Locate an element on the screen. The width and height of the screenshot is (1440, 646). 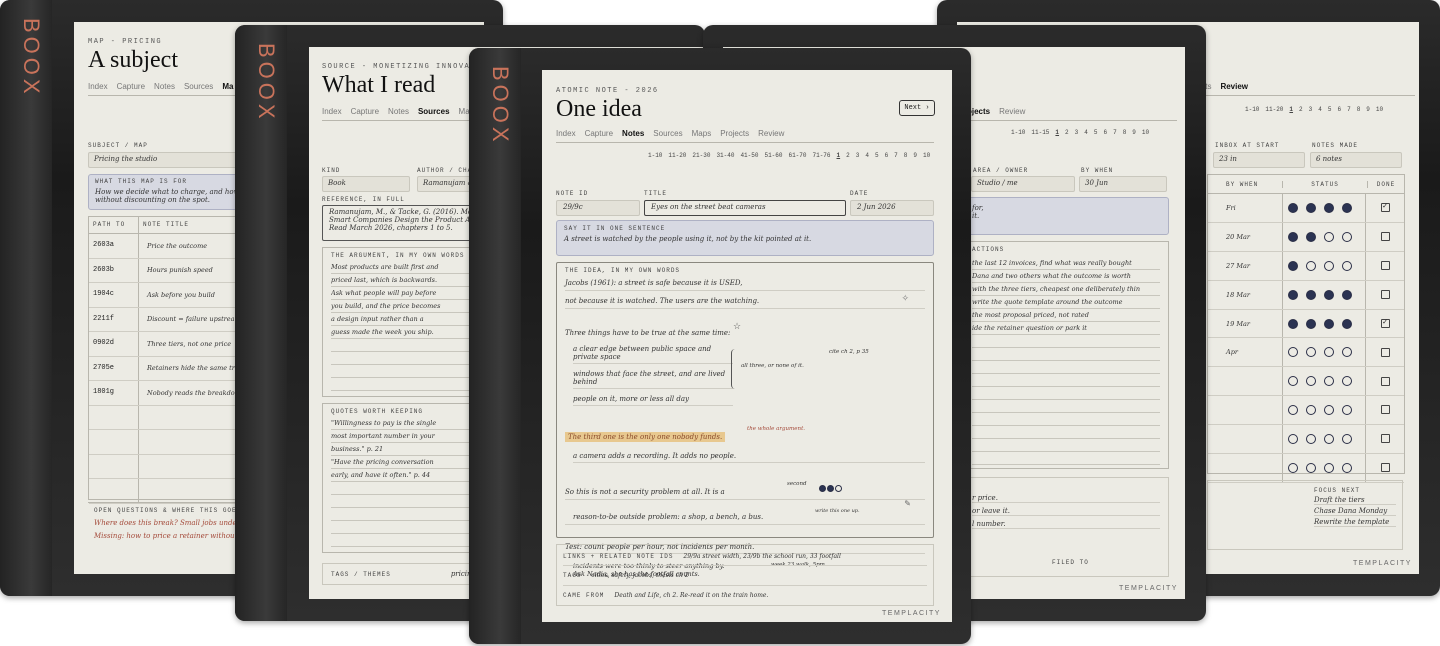
note-id-field: 29/9c is located at coordinates (598, 208).